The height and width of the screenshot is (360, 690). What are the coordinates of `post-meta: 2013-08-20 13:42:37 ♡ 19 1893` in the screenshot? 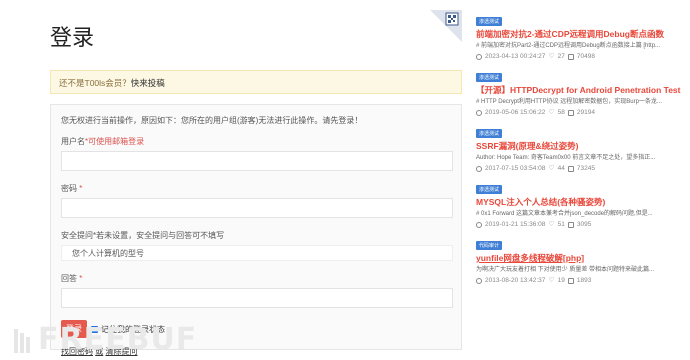 It's located at (578, 280).